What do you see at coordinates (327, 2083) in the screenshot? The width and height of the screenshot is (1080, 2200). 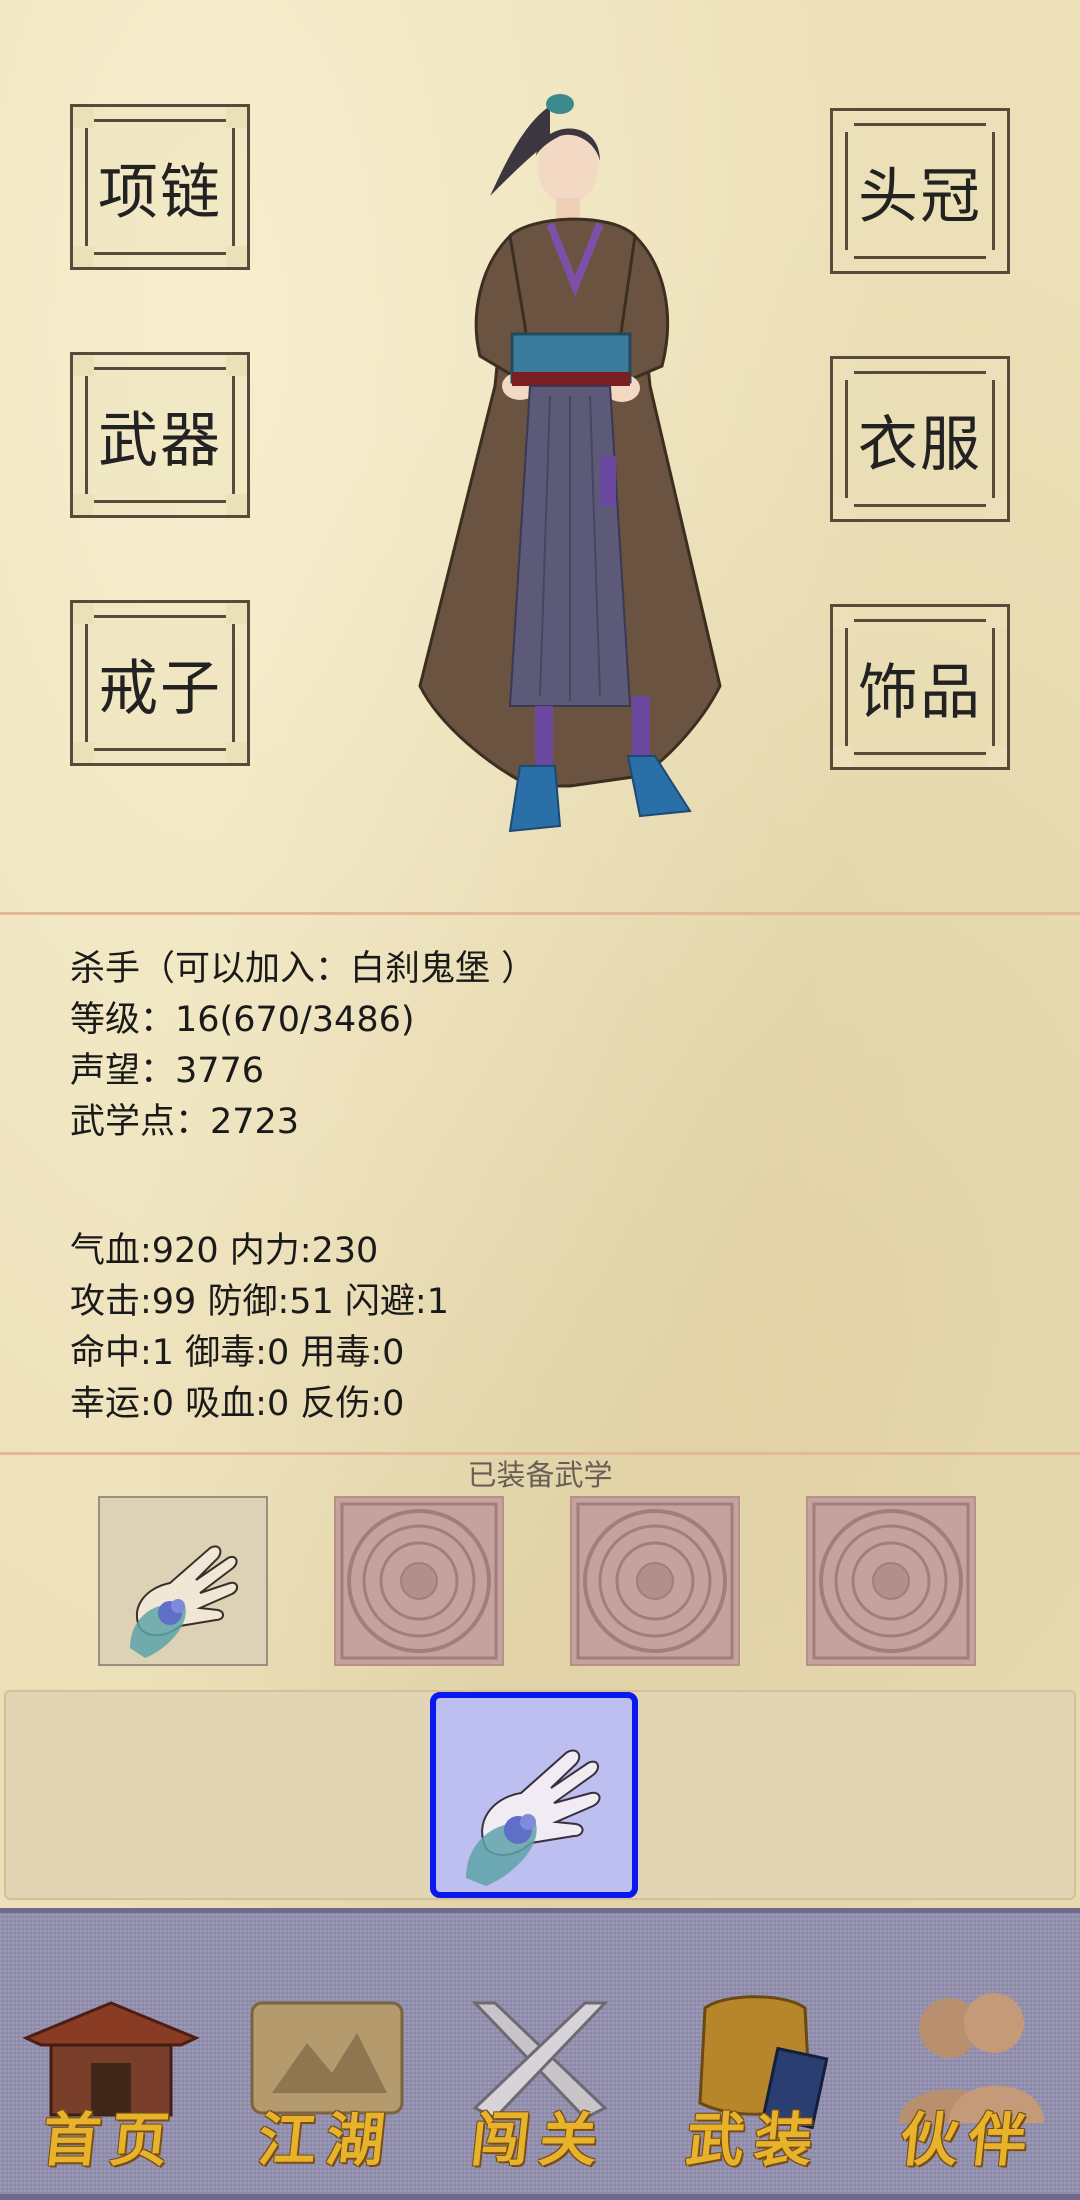 I see `nav-jianghu-button: 江湖` at bounding box center [327, 2083].